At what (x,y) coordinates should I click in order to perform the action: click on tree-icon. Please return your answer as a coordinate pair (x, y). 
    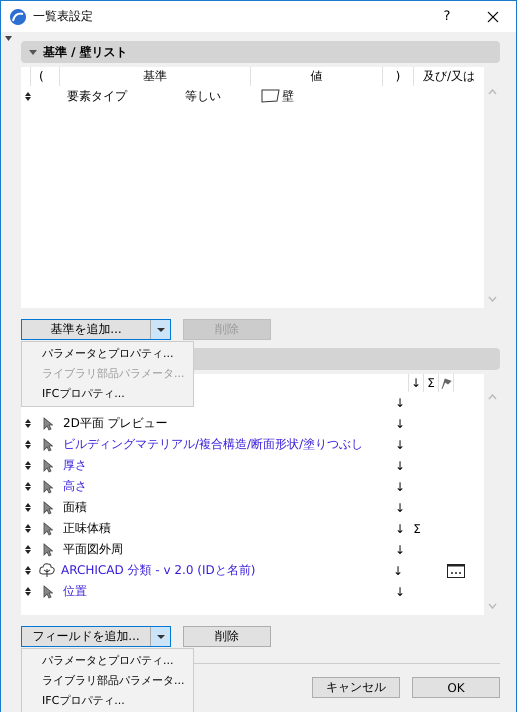
    Looking at the image, I should click on (47, 570).